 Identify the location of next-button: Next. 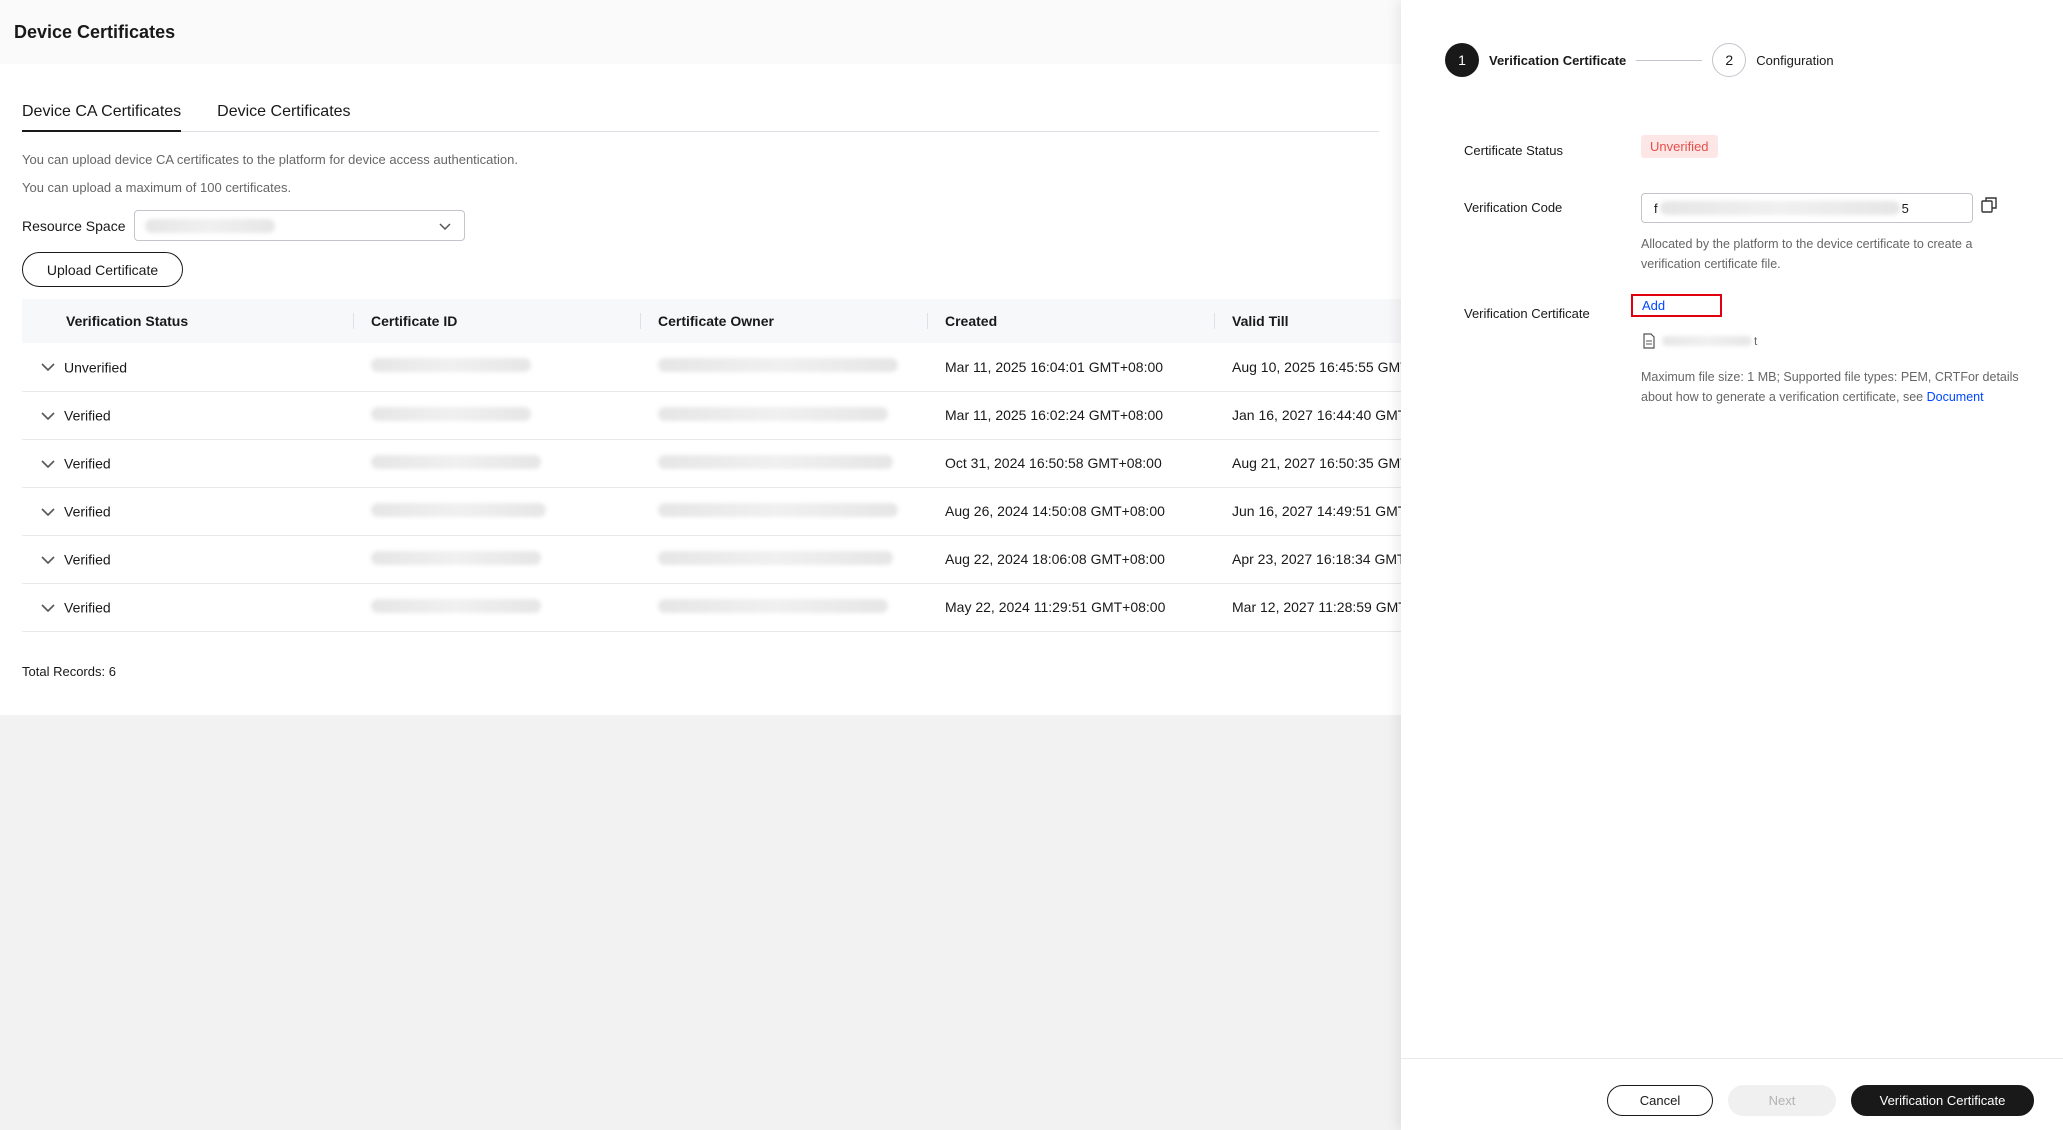
(1782, 1100).